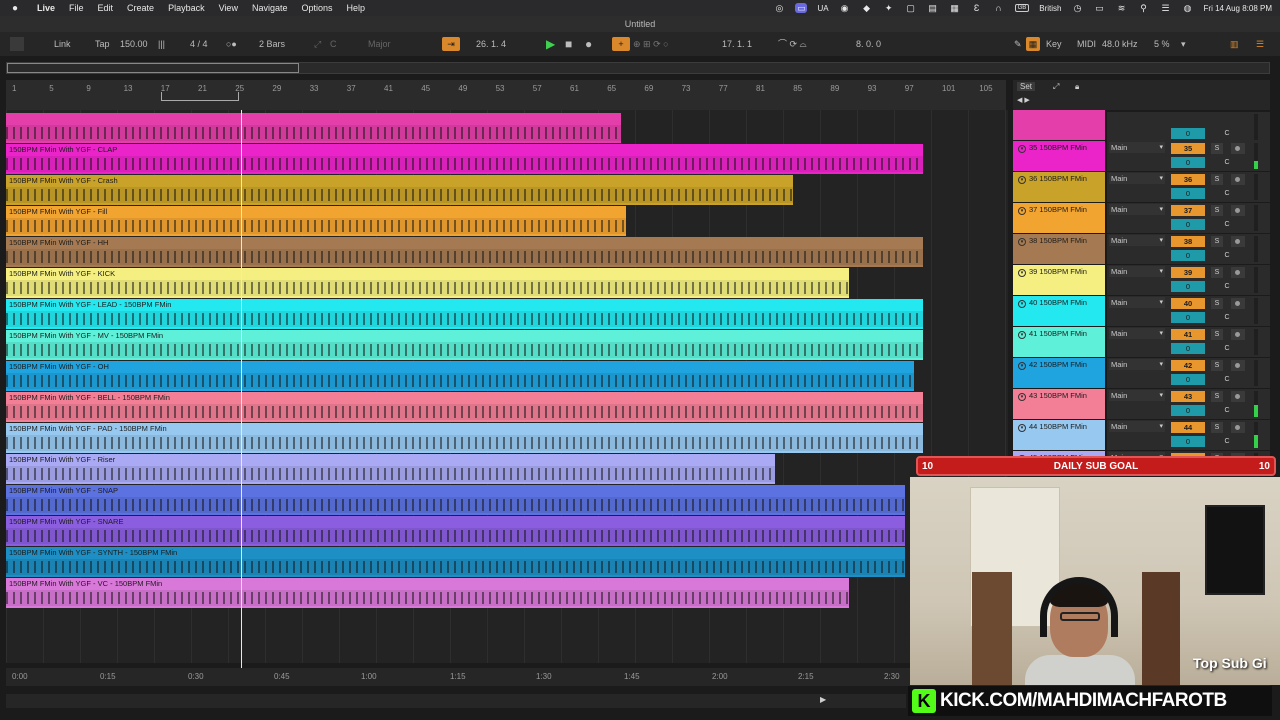  What do you see at coordinates (1188, 334) in the screenshot?
I see `track-activator: 41` at bounding box center [1188, 334].